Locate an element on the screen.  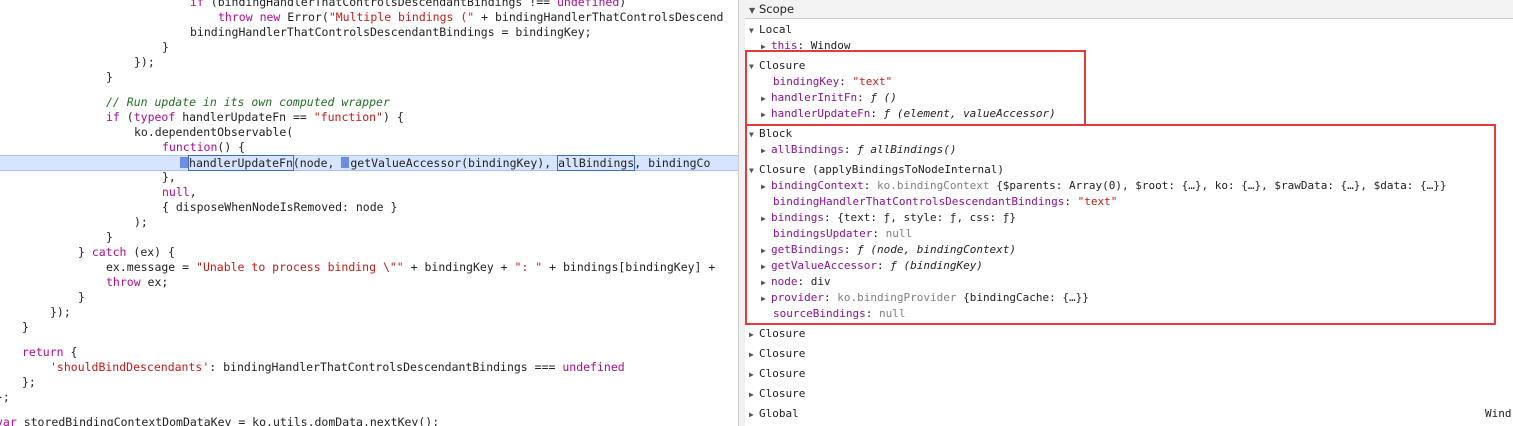
code-token: ) is located at coordinates (623, 4).